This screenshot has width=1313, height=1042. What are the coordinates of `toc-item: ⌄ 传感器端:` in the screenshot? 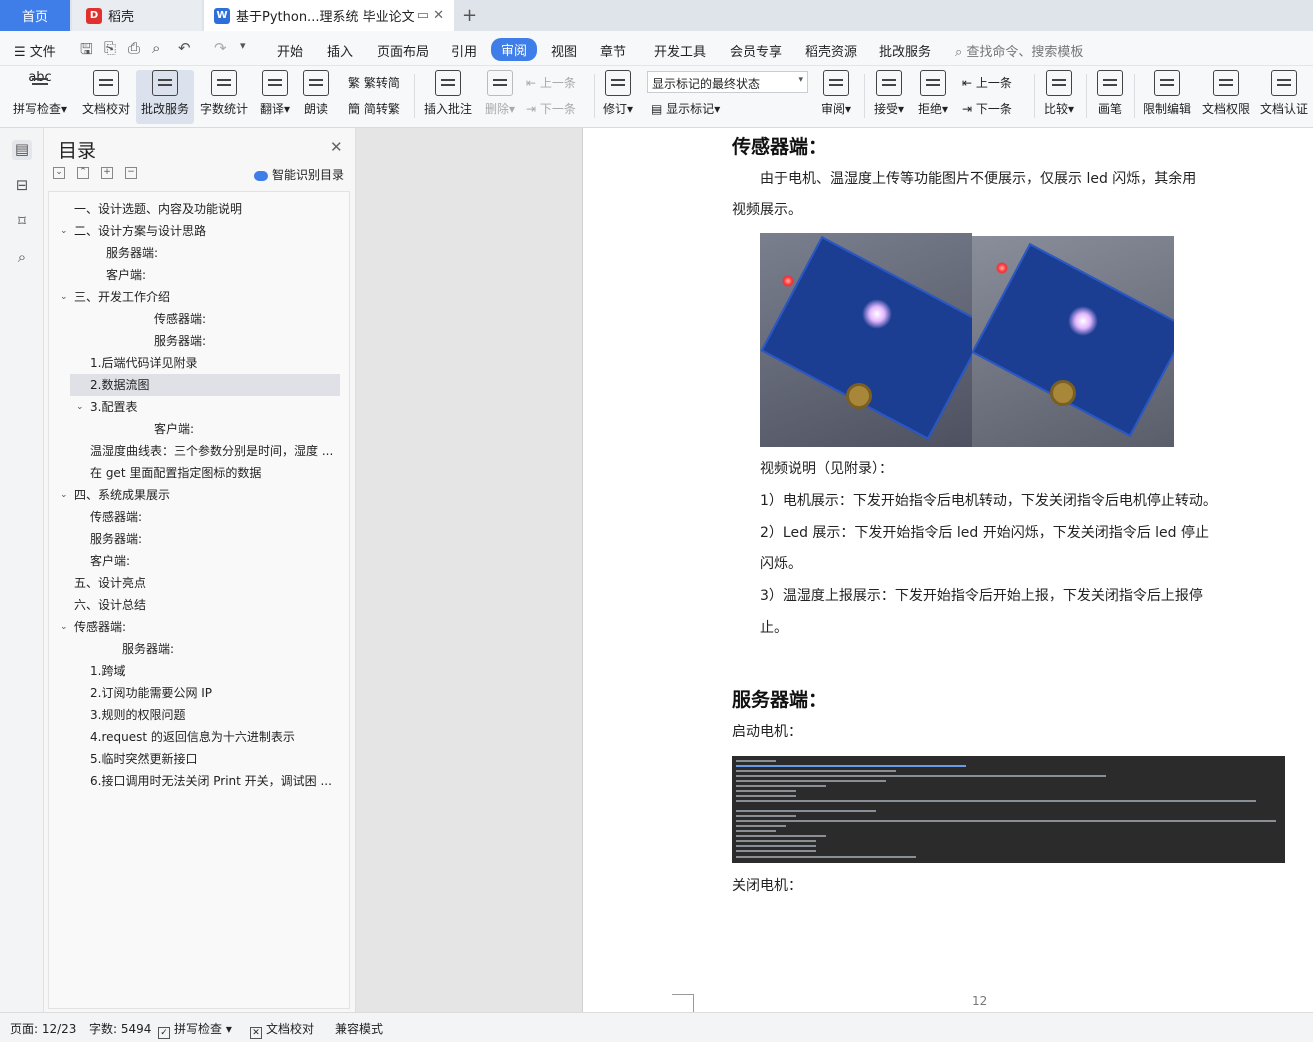 It's located at (93, 627).